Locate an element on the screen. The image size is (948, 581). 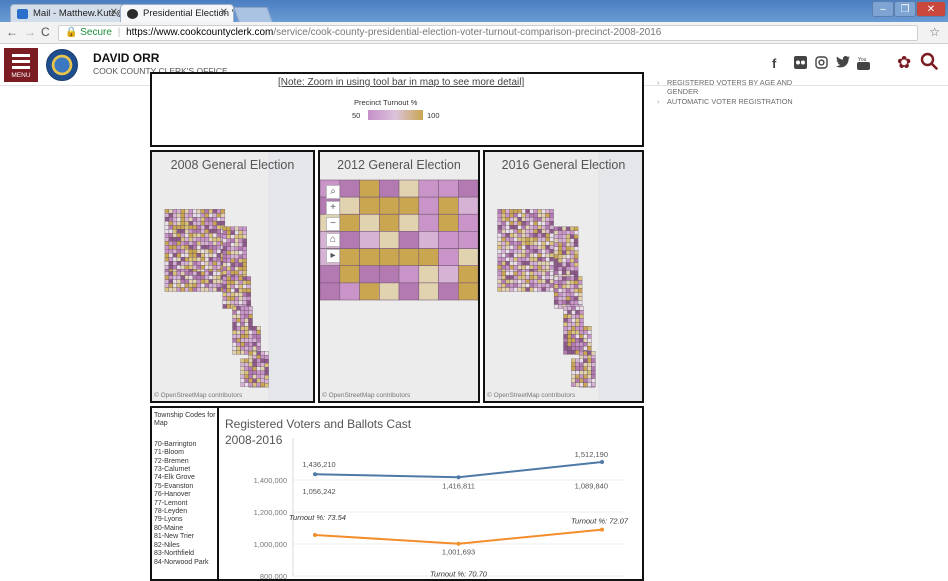
precinct-map-2016 is located at coordinates (563, 276).